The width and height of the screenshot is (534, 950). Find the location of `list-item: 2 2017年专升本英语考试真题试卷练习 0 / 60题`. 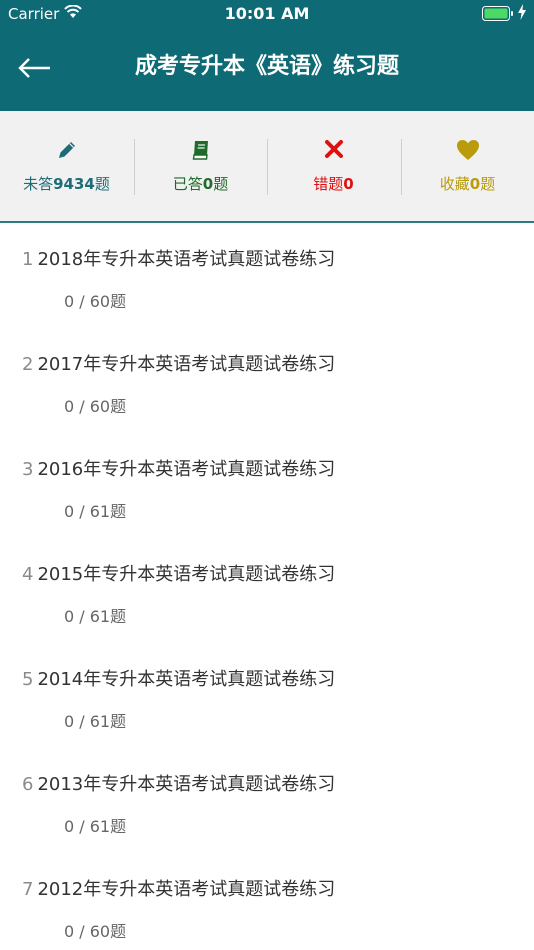

list-item: 2 2017年专升本英语考试真题试卷练习 0 / 60题 is located at coordinates (267, 382).